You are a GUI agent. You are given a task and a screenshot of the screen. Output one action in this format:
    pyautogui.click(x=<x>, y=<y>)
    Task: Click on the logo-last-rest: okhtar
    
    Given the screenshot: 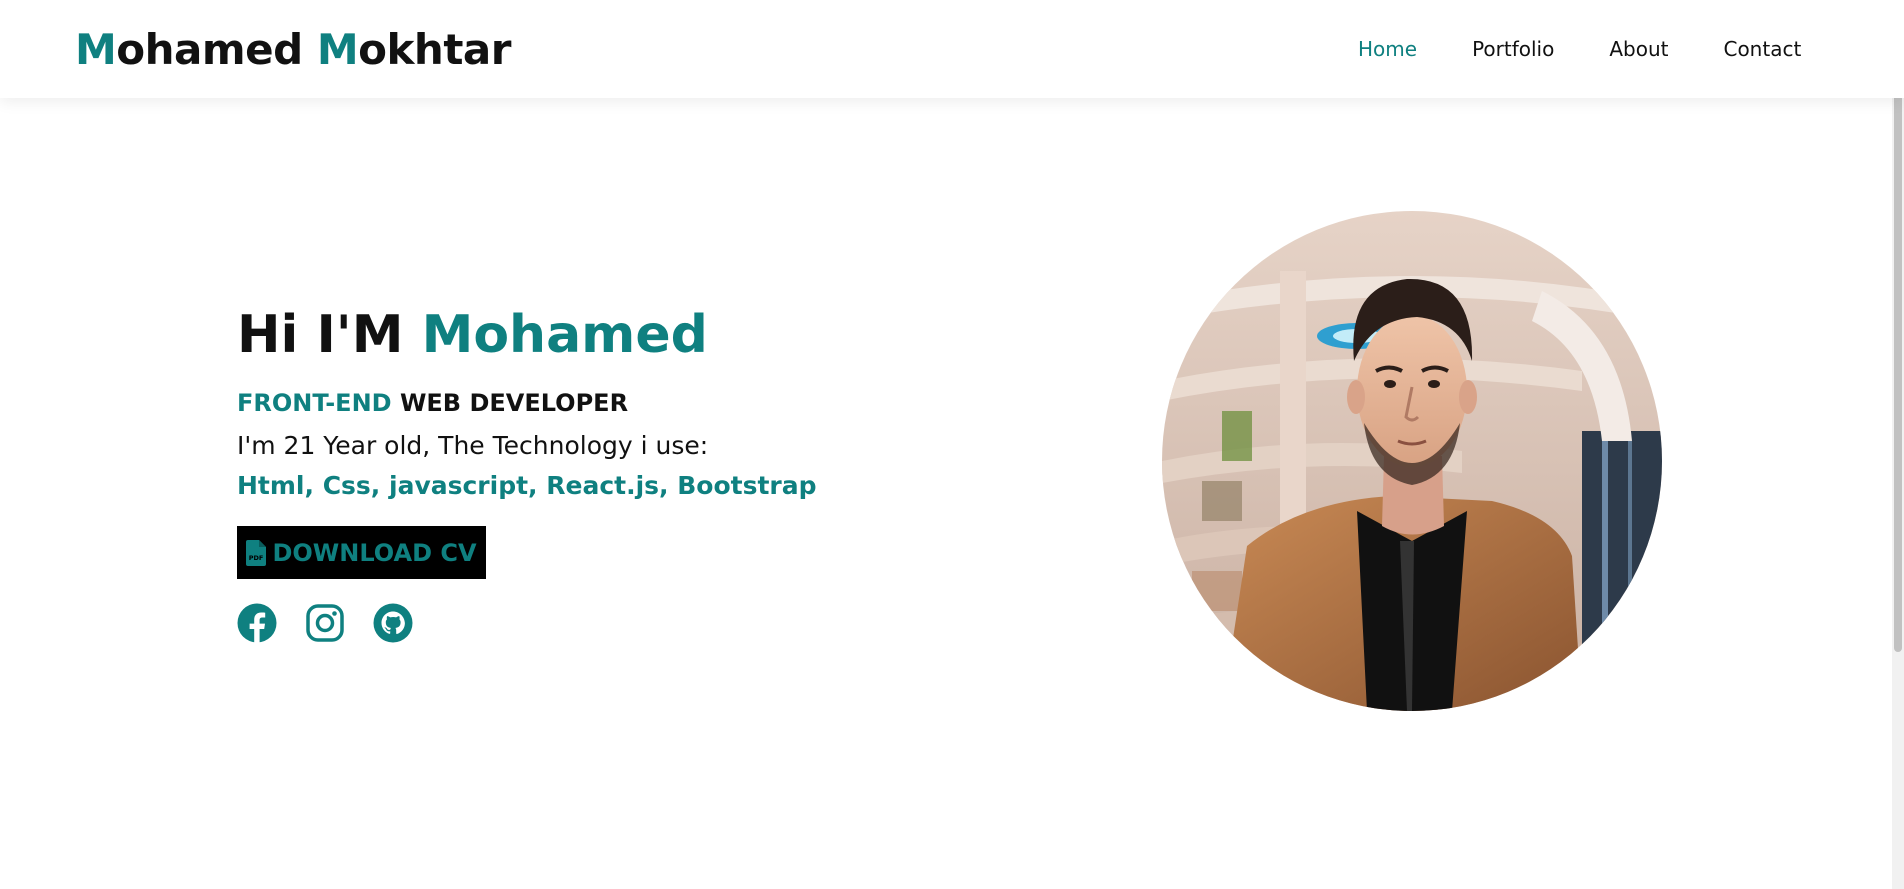 What is the action you would take?
    pyautogui.click(x=434, y=49)
    